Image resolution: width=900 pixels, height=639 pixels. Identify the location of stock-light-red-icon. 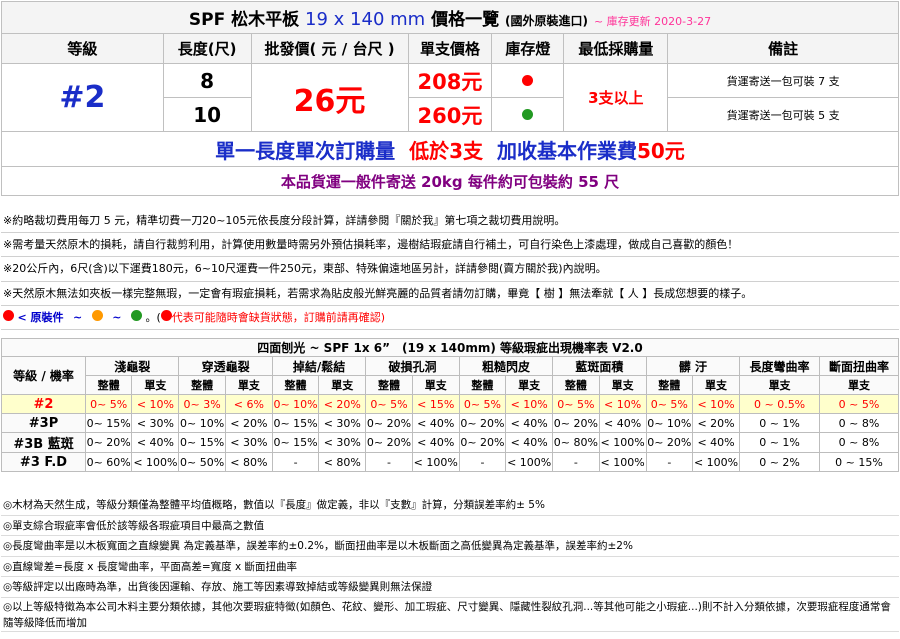
(528, 80).